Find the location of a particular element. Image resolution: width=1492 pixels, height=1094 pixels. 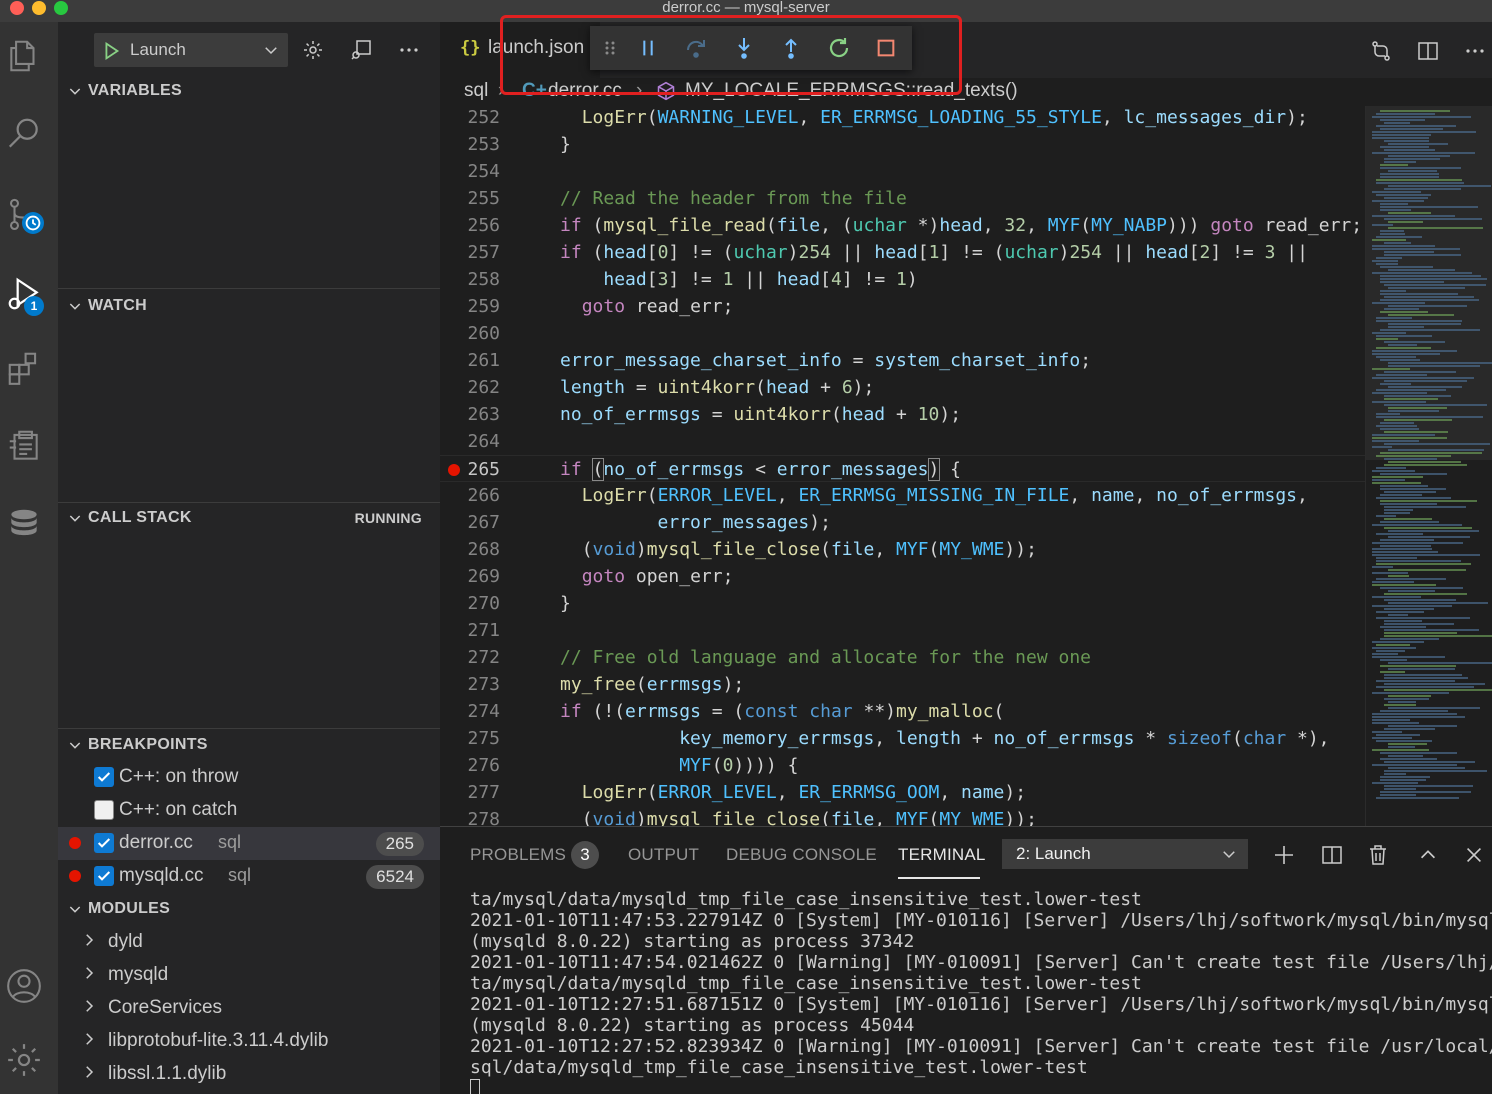

split-terminal-button is located at coordinates (1332, 855).